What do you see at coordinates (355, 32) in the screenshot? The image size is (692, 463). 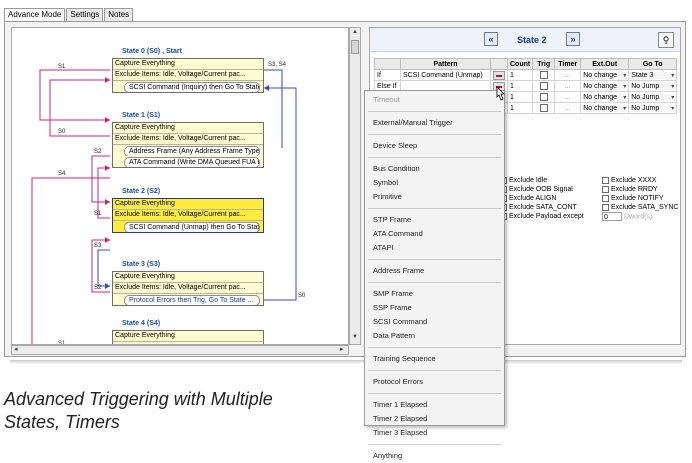 I see `scroll-up-icon: ▲` at bounding box center [355, 32].